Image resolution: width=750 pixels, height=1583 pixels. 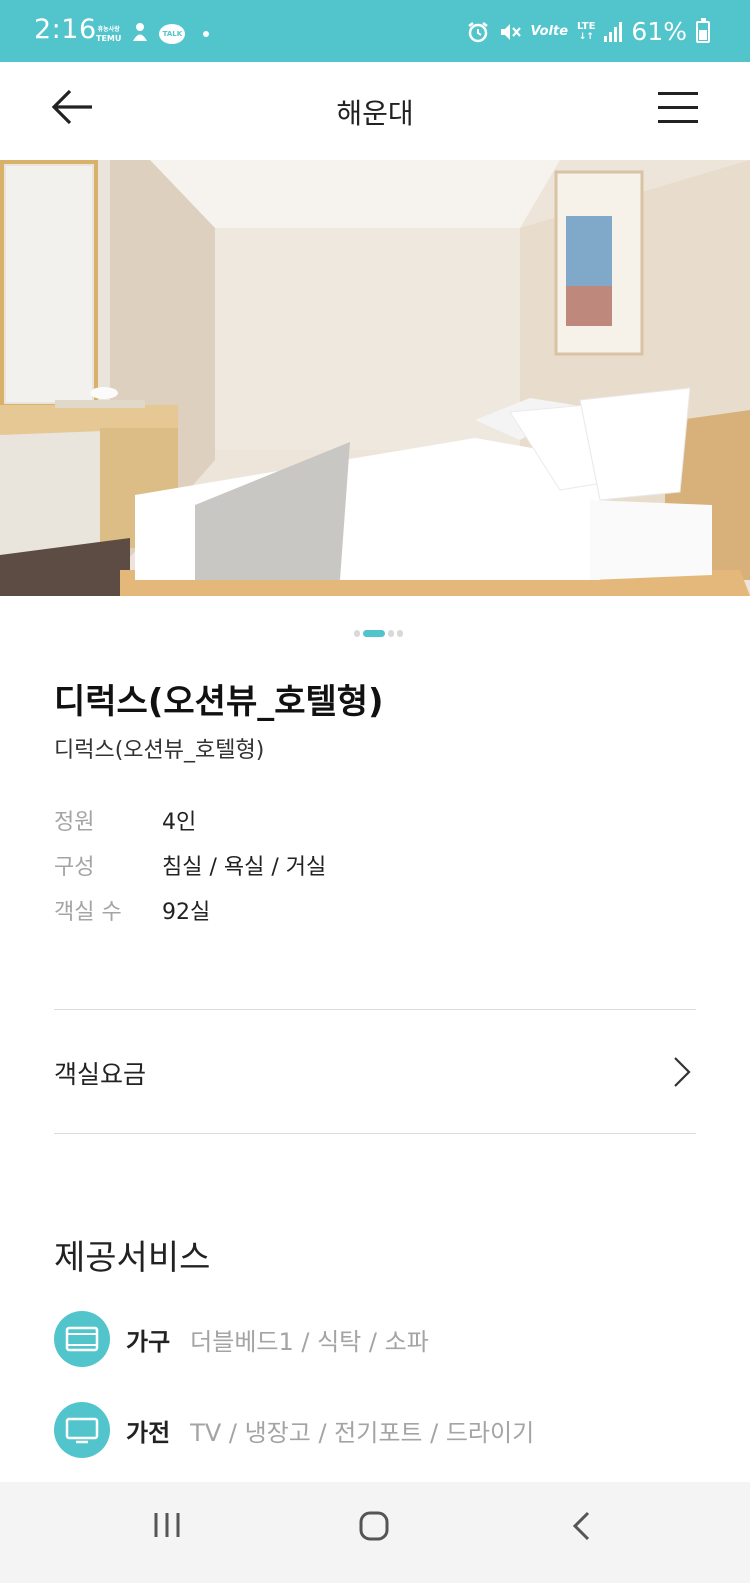 What do you see at coordinates (678, 108) in the screenshot?
I see `menu-button` at bounding box center [678, 108].